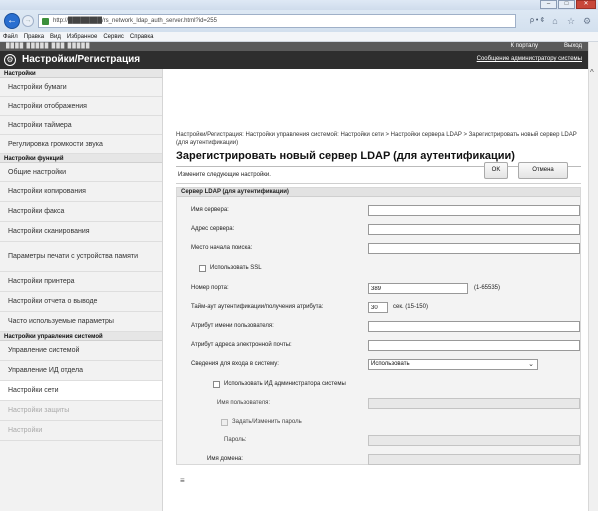 This screenshot has height=511, width=598. What do you see at coordinates (474, 229) in the screenshot?
I see `server-address-input` at bounding box center [474, 229].